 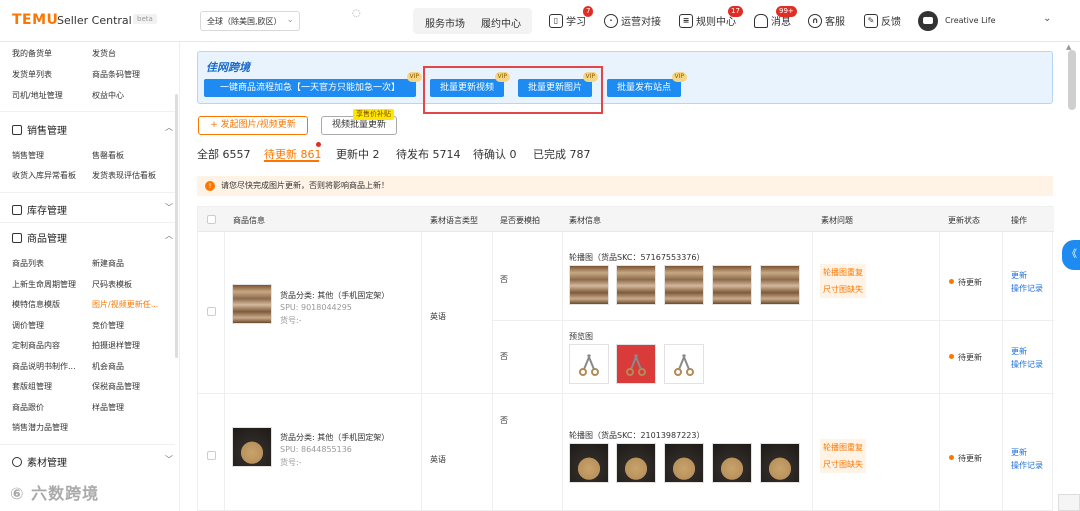 I want to click on page-scrollbar, so click(x=1072, y=80).